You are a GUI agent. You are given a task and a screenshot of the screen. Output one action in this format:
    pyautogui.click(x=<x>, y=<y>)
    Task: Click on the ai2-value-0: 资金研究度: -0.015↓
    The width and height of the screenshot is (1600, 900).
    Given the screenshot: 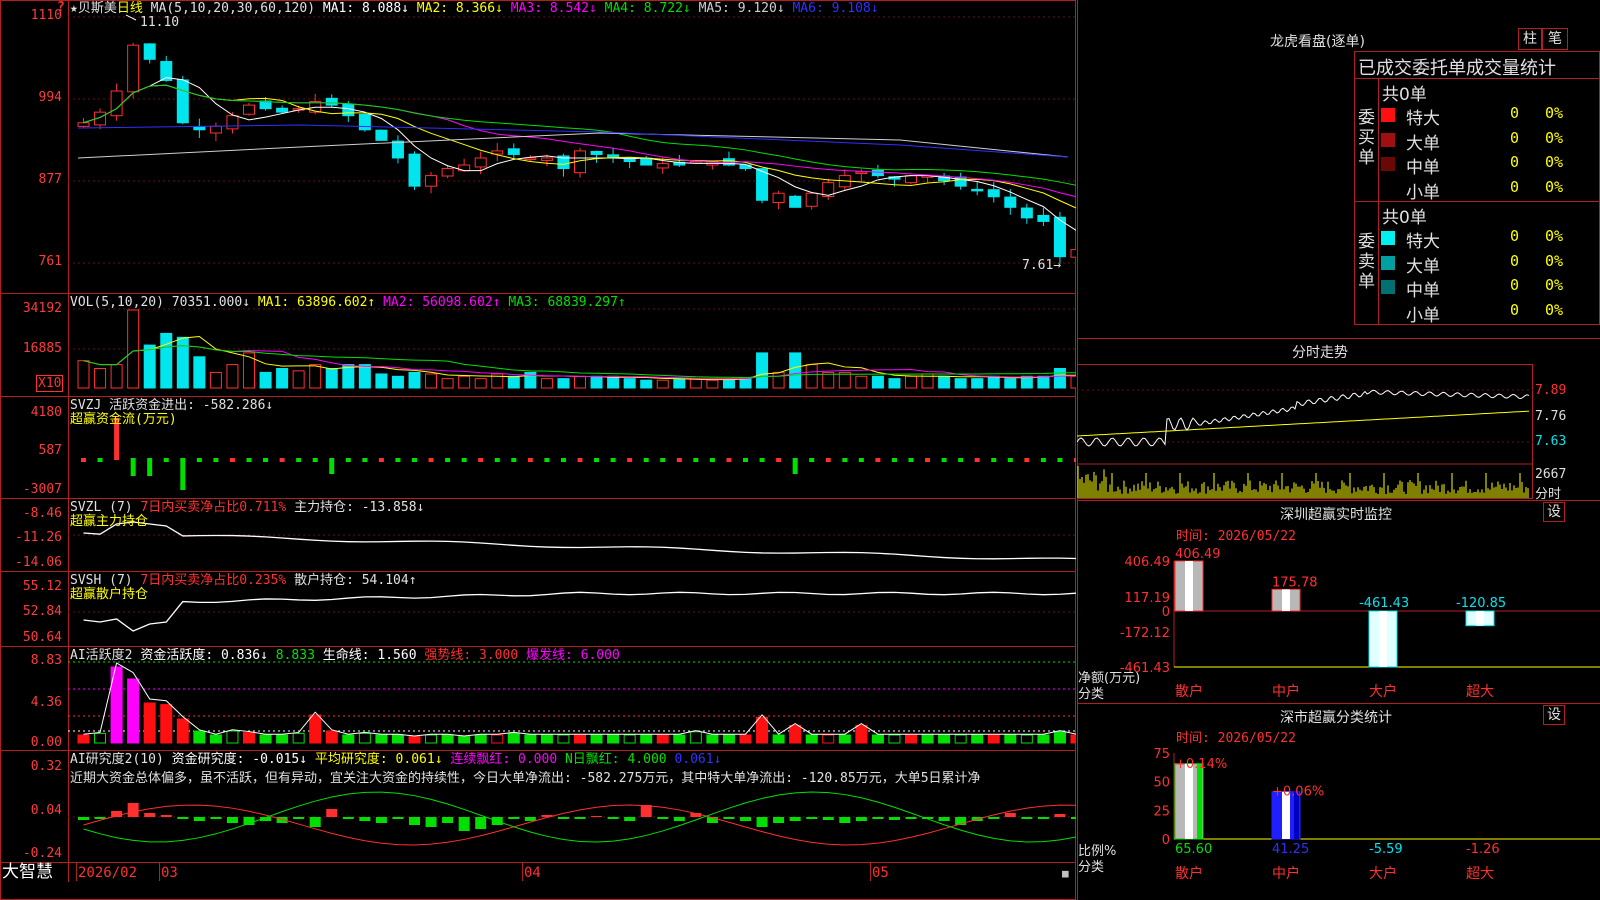 What is the action you would take?
    pyautogui.click(x=243, y=759)
    